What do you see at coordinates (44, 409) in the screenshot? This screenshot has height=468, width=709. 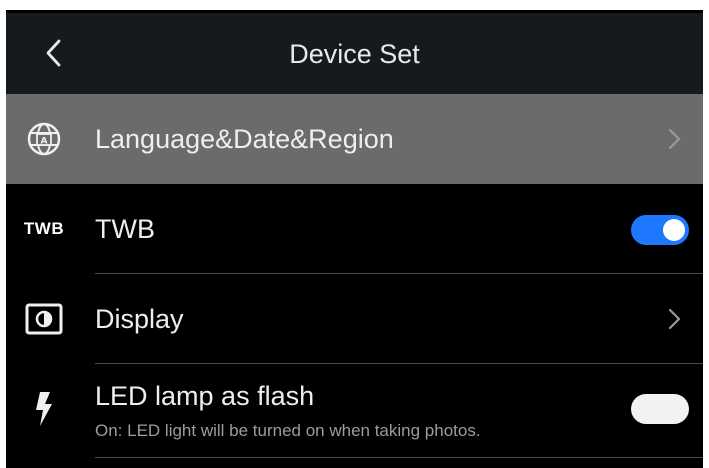 I see `flash-icon` at bounding box center [44, 409].